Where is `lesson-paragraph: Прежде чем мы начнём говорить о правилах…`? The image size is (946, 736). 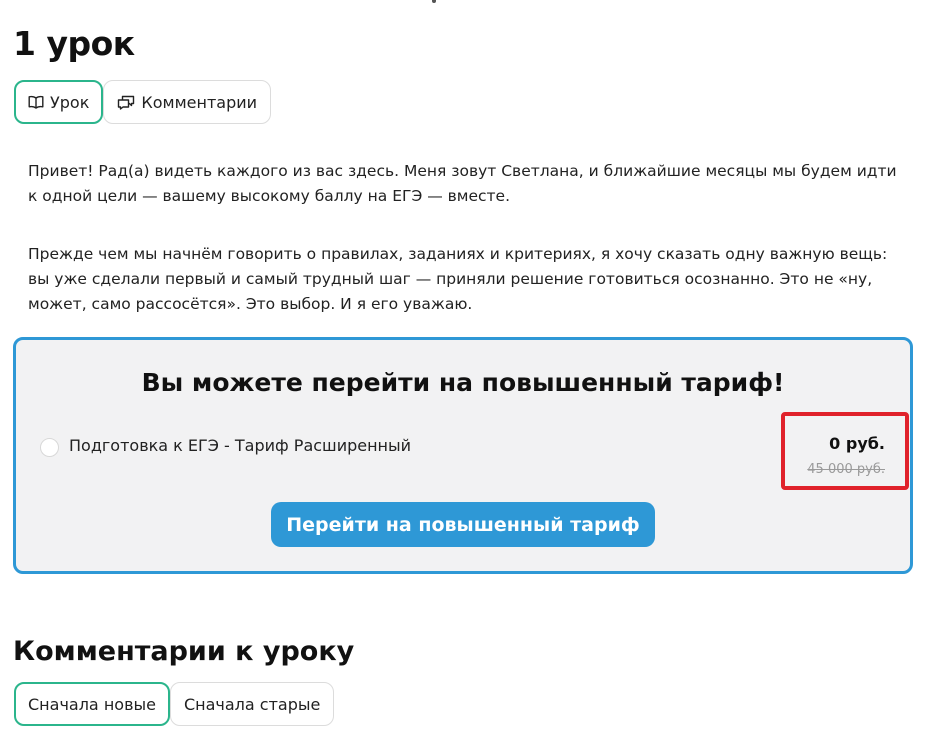 lesson-paragraph: Прежде чем мы начнём говорить о правилах… is located at coordinates (458, 279).